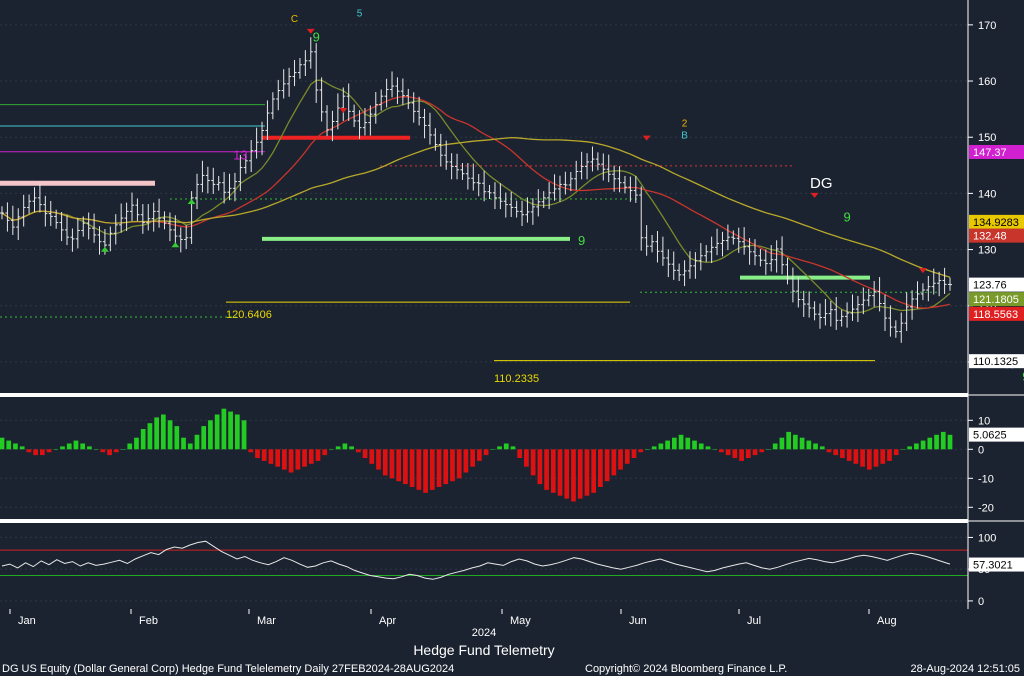 This screenshot has height=681, width=1024. I want to click on y-tick-label: 170, so click(987, 26).